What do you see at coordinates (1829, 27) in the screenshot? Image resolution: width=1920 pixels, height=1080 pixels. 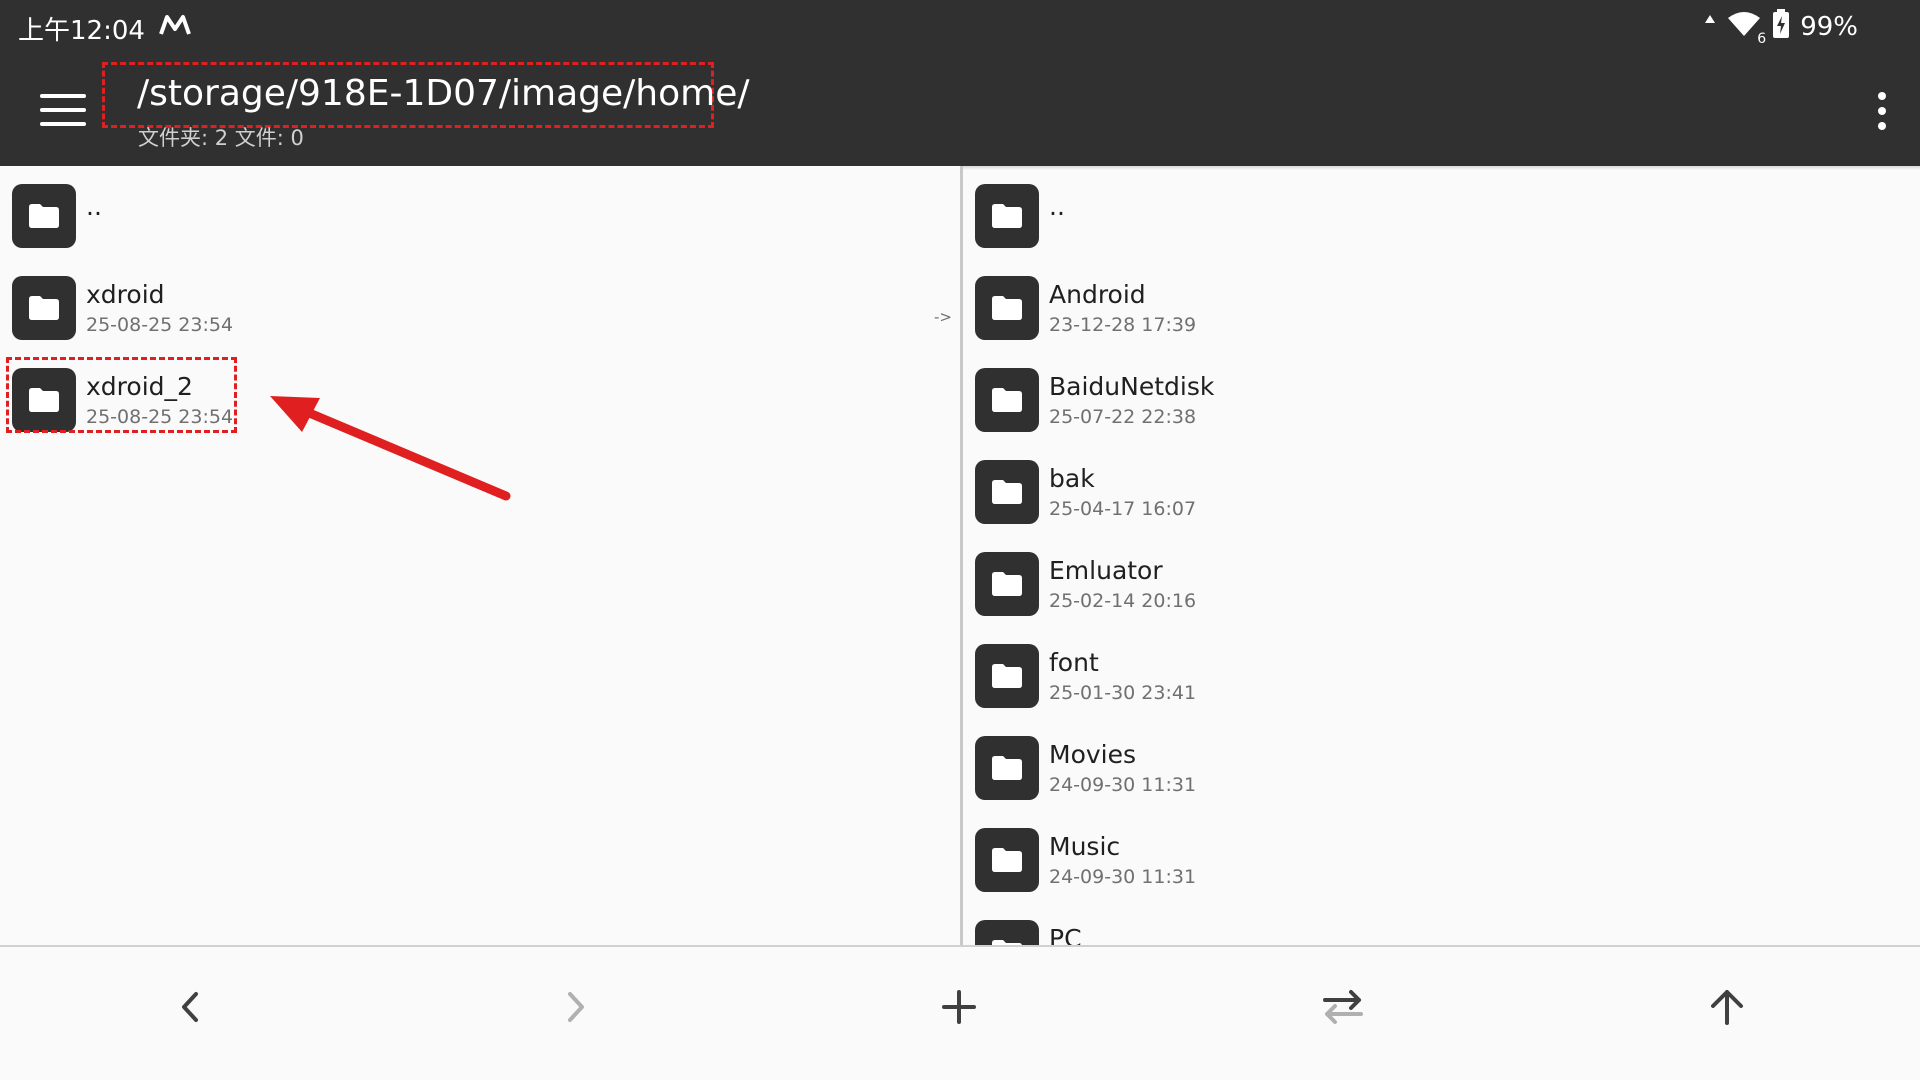 I see `battery-percent: 99%` at bounding box center [1829, 27].